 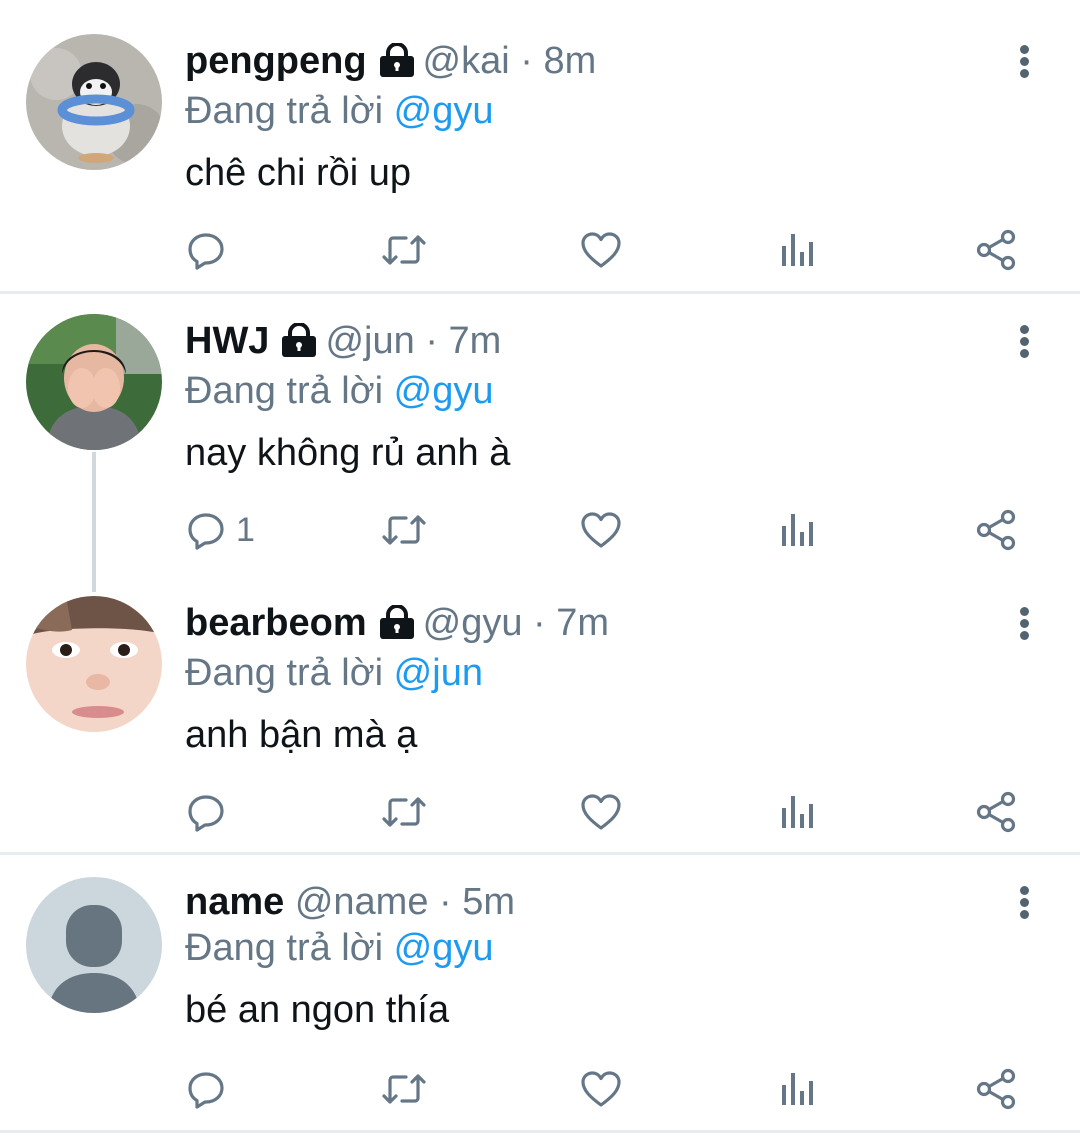 I want to click on handle: @name, so click(x=362, y=902).